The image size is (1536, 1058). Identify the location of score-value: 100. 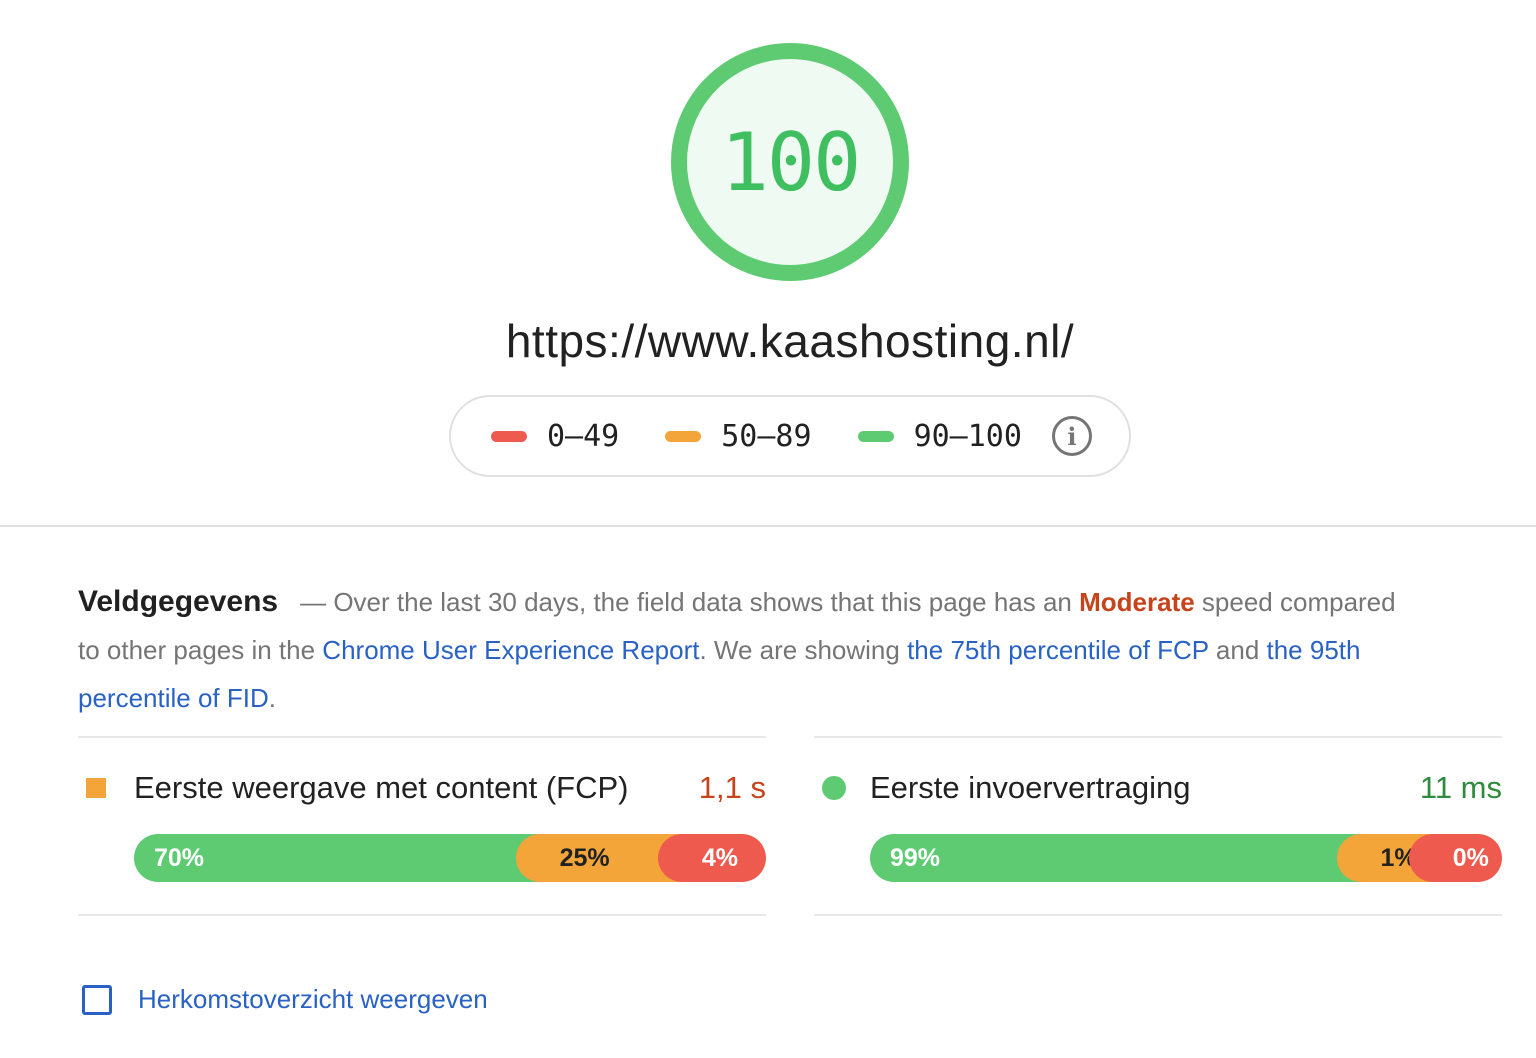
(791, 162).